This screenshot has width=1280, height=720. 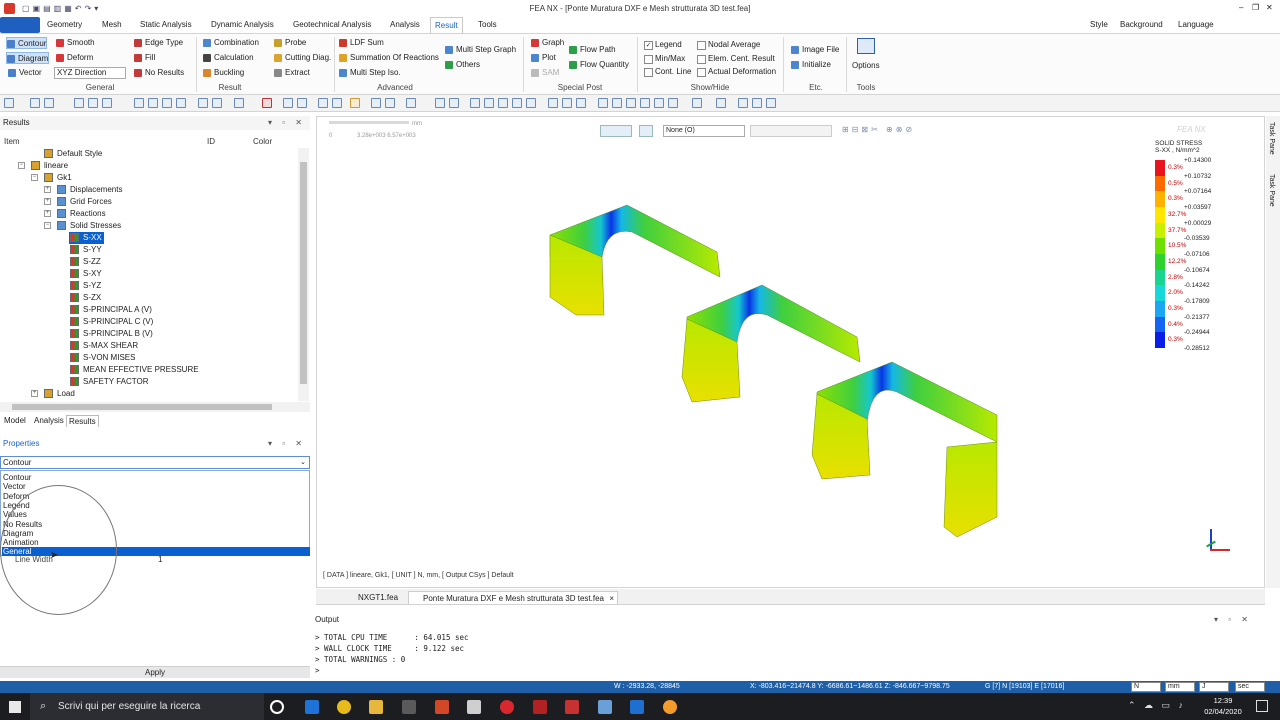 I want to click on tree-item: S-PRINCIPAL B (V), so click(x=111, y=334).